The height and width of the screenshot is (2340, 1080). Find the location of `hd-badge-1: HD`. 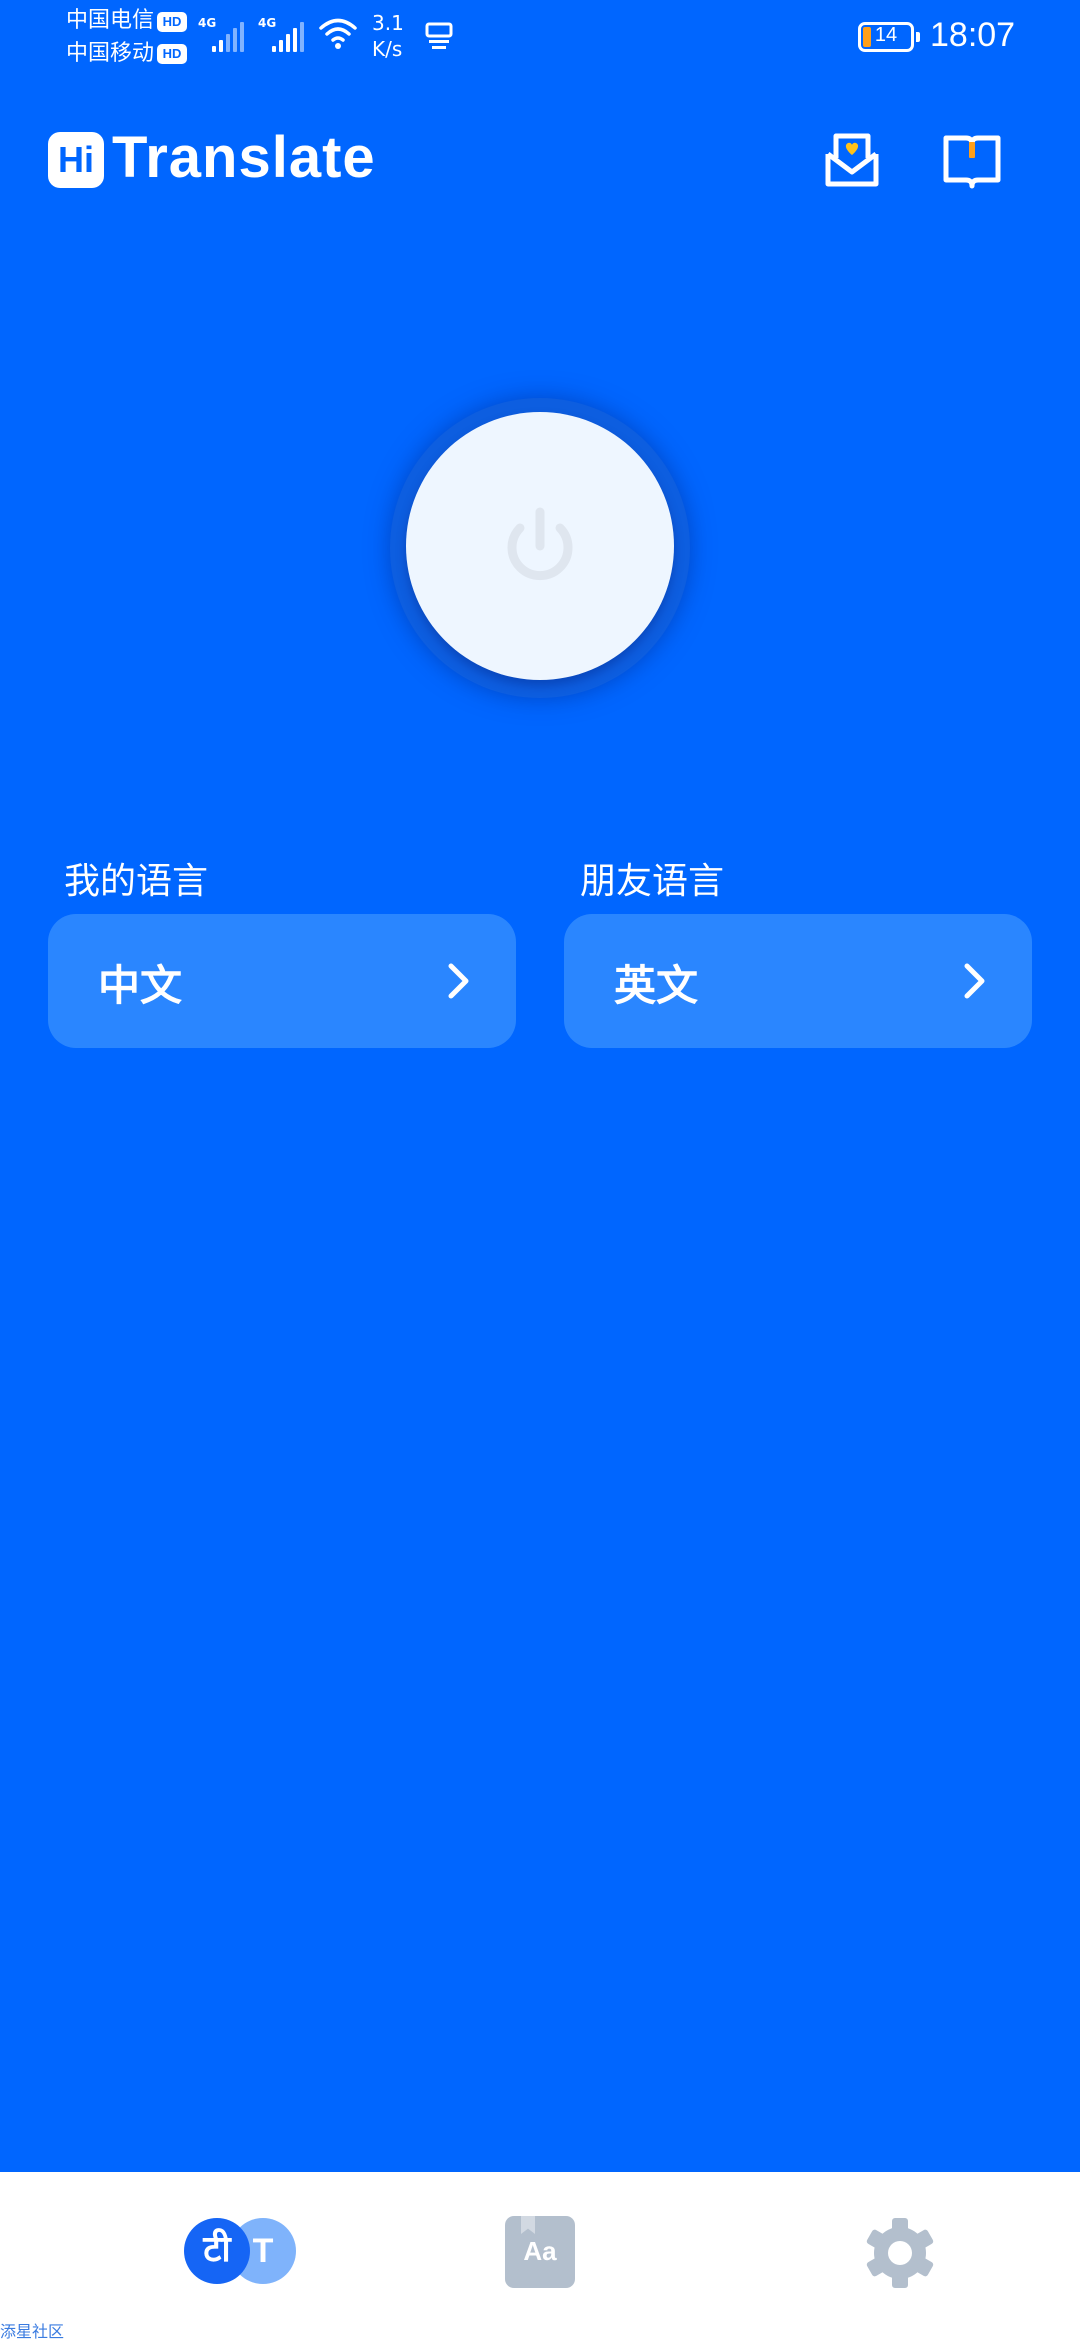

hd-badge-1: HD is located at coordinates (172, 22).